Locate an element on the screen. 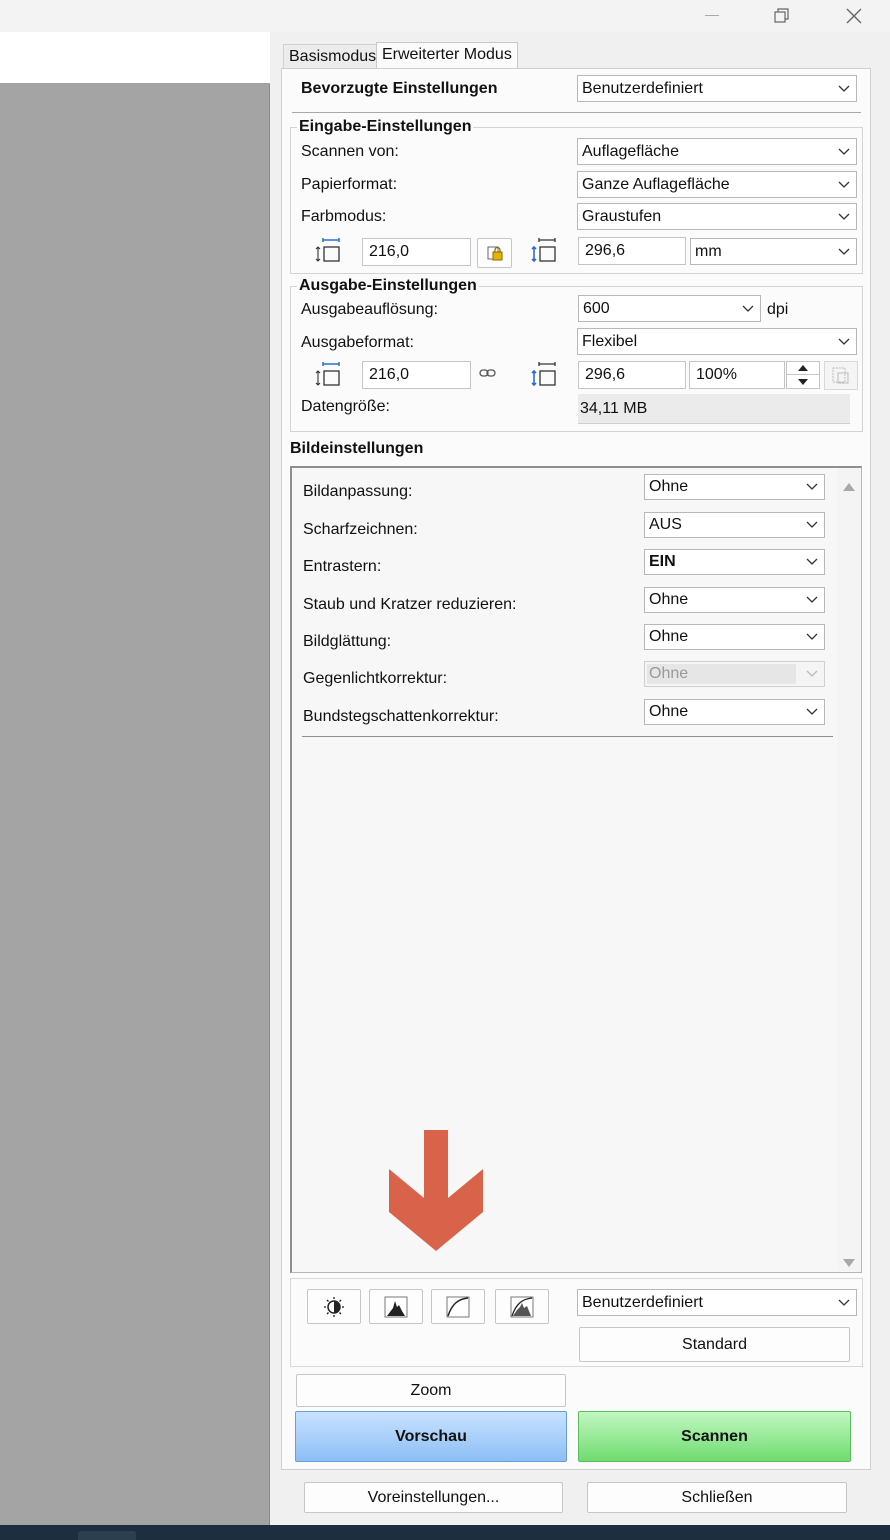 The image size is (890, 1540). preview-toolbar-area is located at coordinates (135, 58).